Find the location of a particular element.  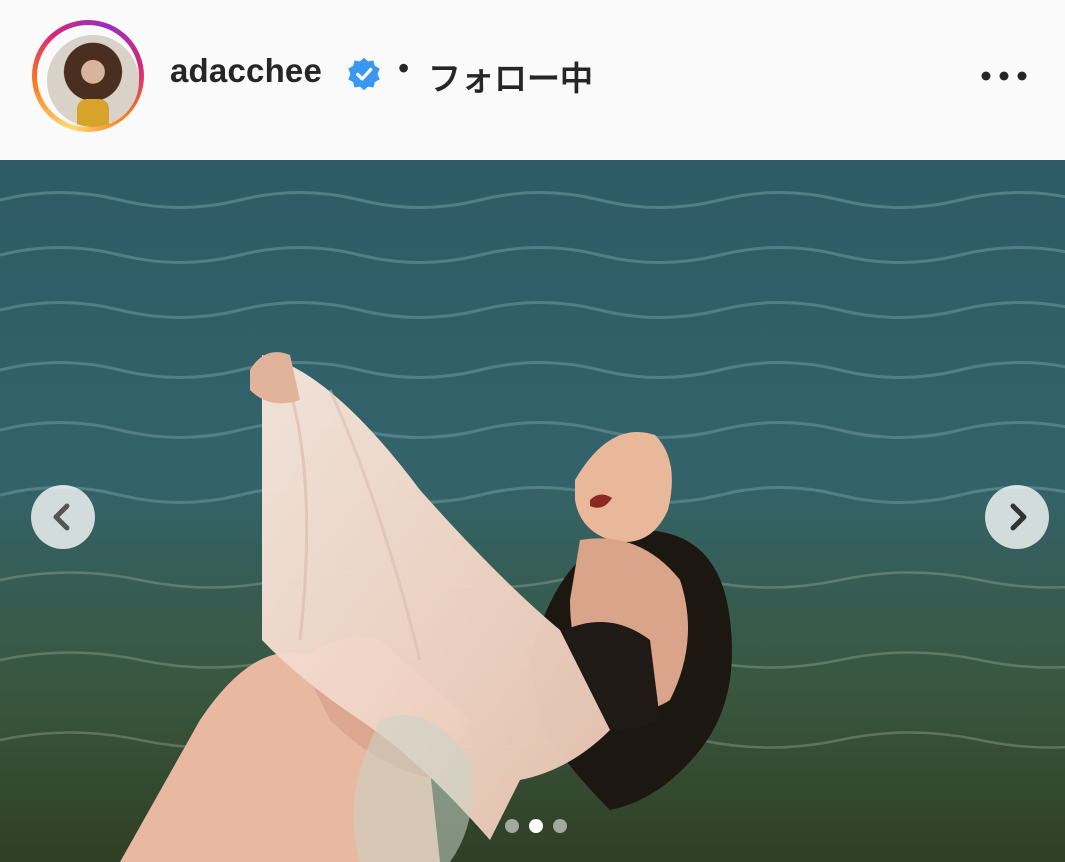

carousel-dot-2-active is located at coordinates (536, 826).